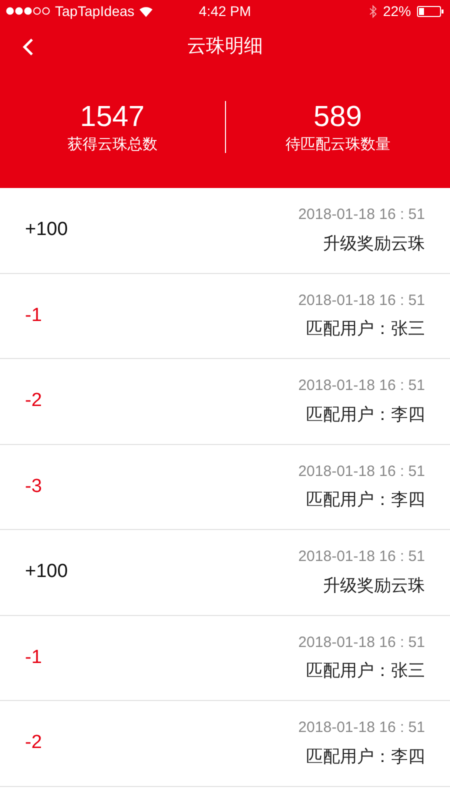  I want to click on back-icon, so click(28, 47).